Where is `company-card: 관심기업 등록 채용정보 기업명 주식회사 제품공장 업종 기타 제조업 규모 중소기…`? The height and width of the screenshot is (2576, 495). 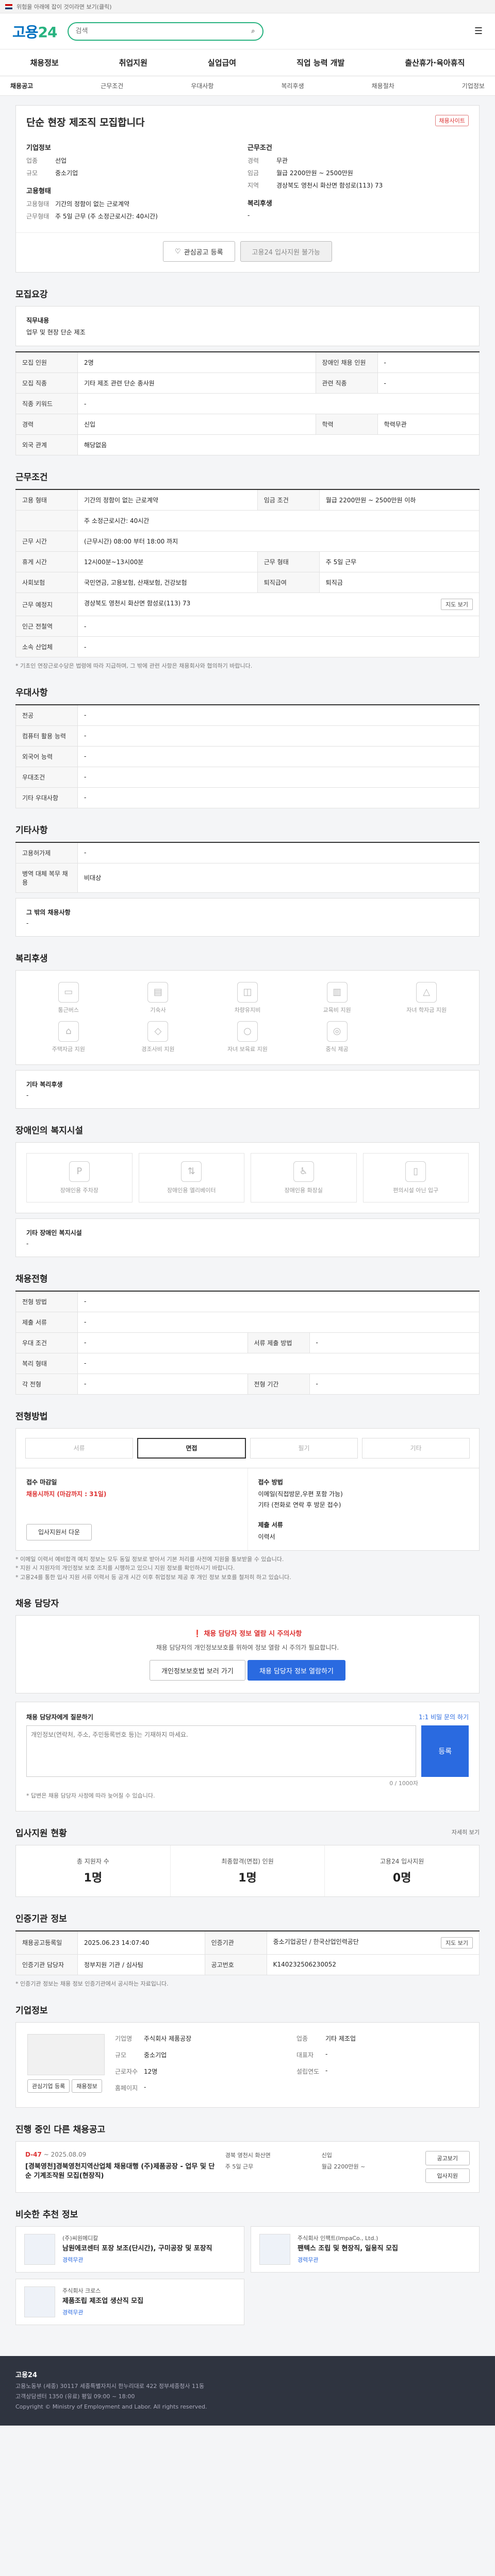 company-card: 관심기업 등록 채용정보 기업명 주식회사 제품공장 업종 기타 제조업 규모 중소기… is located at coordinates (247, 2065).